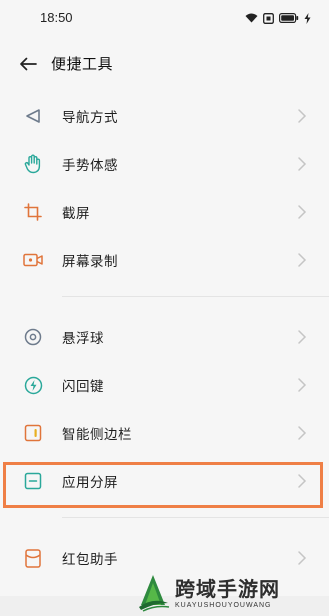 This screenshot has height=616, width=329. I want to click on status-bar: 18:50, so click(164, 18).